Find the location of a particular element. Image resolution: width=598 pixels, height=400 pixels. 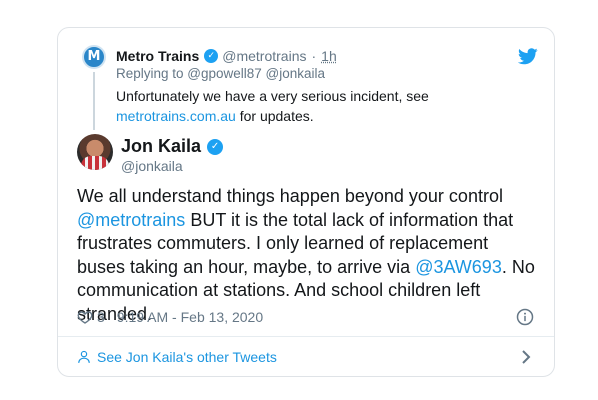

parent-tweet-time: 1h is located at coordinates (329, 56).